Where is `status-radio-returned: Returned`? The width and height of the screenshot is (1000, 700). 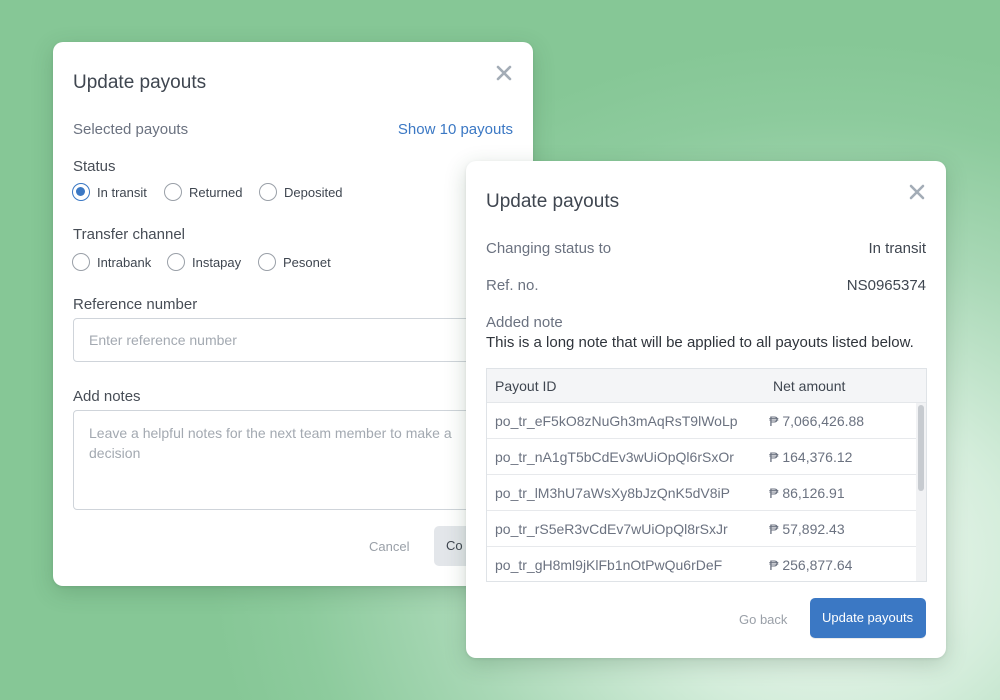 status-radio-returned: Returned is located at coordinates (203, 192).